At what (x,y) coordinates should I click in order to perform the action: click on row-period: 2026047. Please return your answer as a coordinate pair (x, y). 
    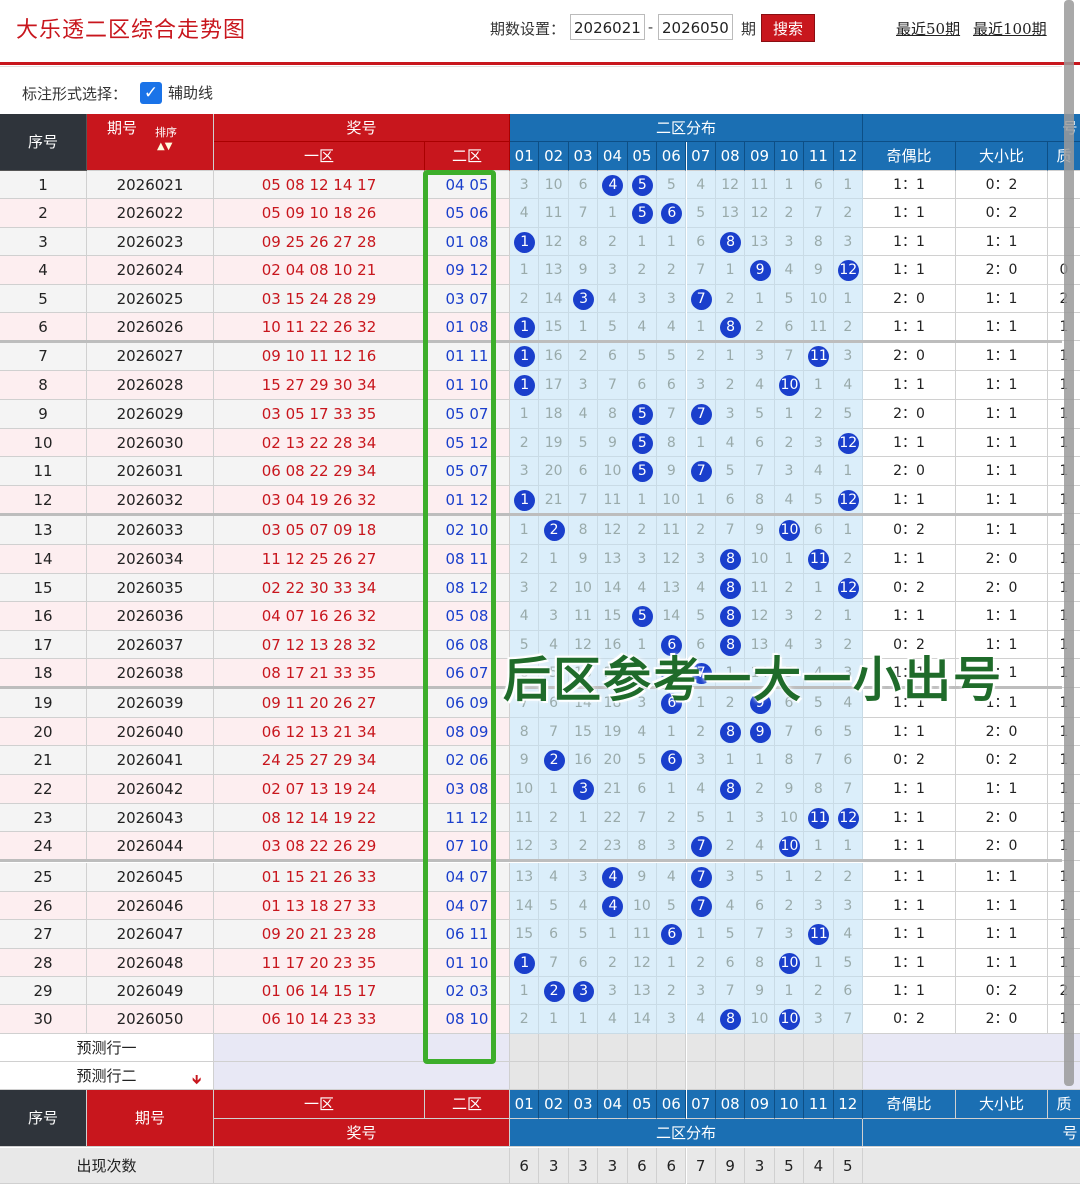
    Looking at the image, I should click on (150, 934).